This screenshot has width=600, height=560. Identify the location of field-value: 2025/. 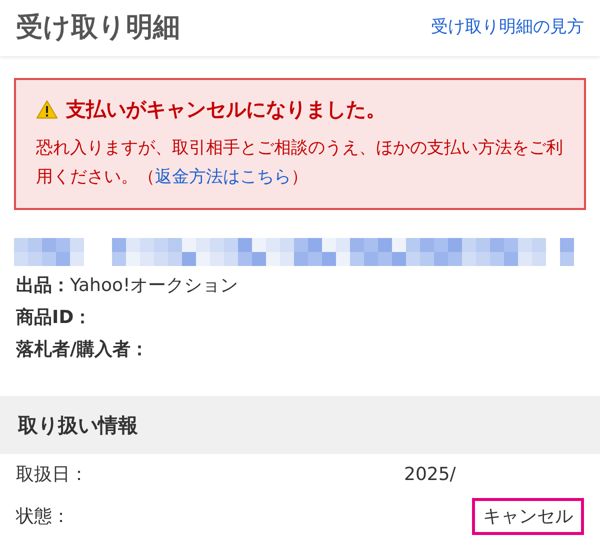
(430, 475).